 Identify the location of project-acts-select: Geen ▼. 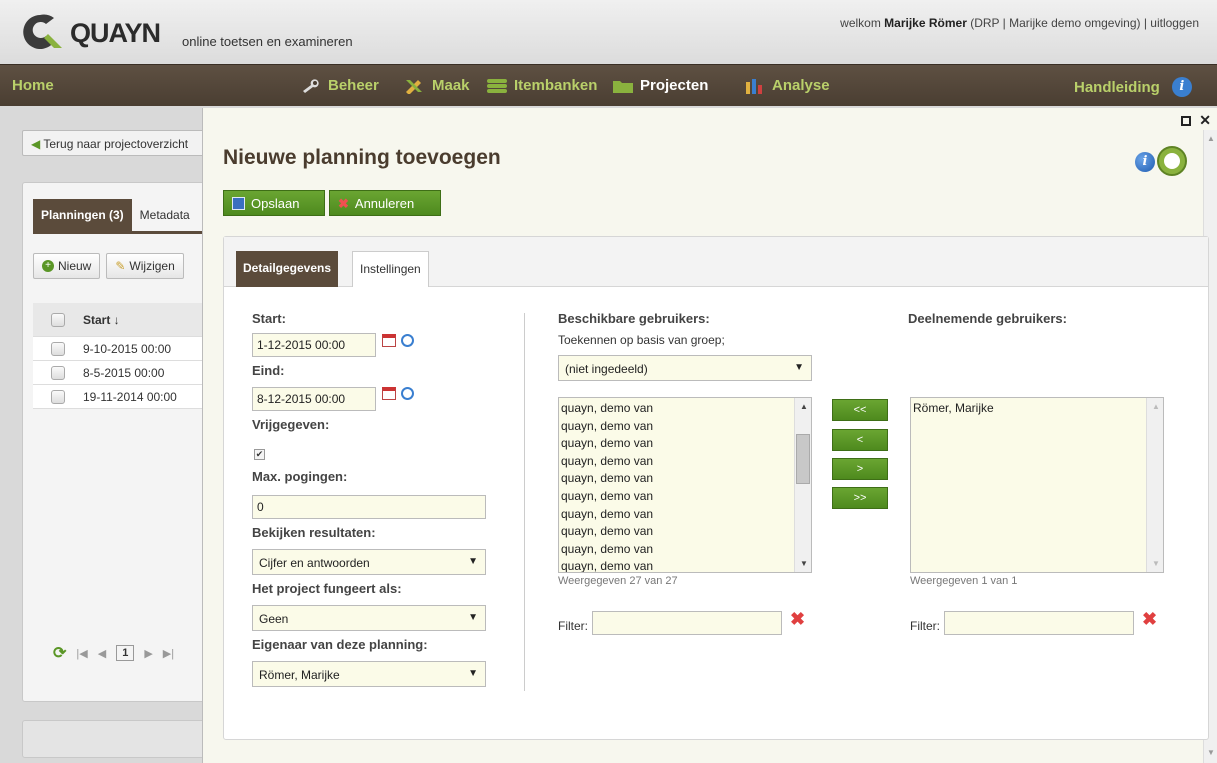
(369, 618).